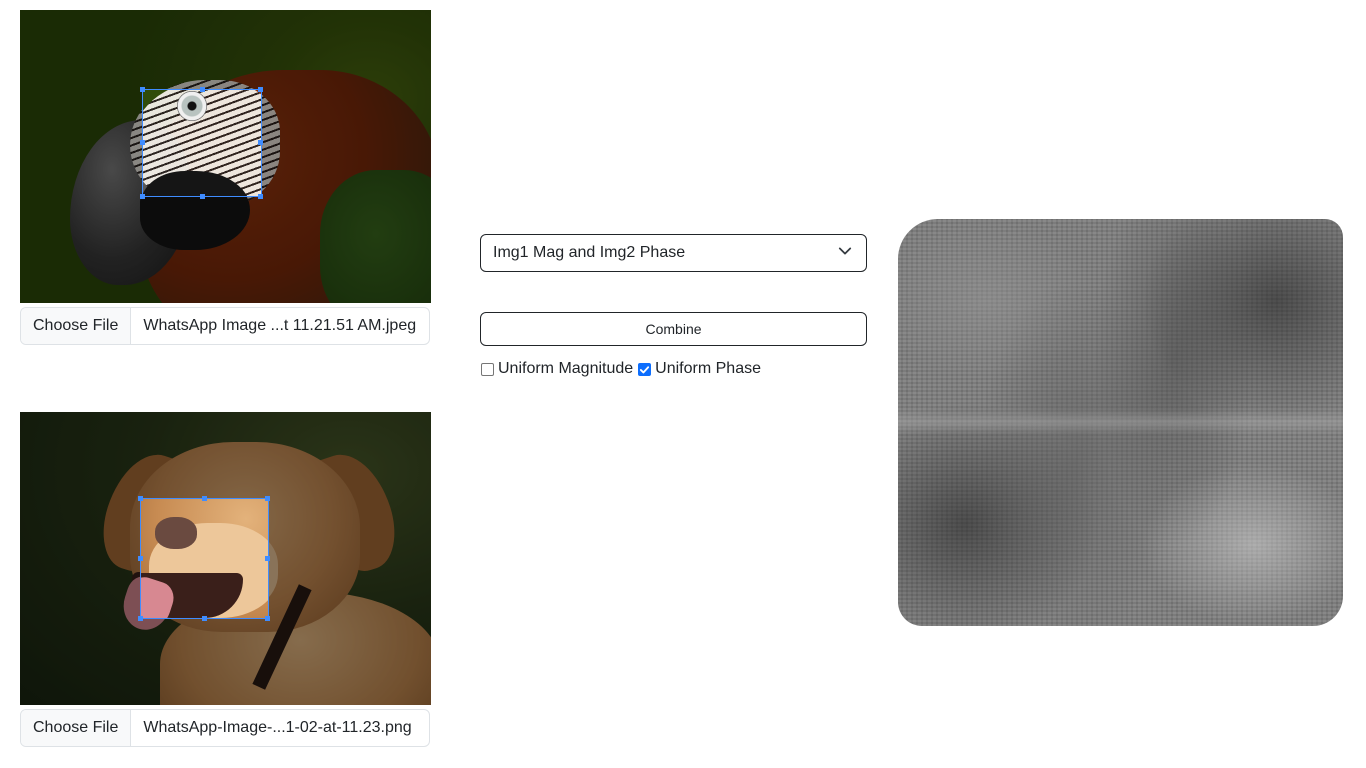 Image resolution: width=1366 pixels, height=768 pixels. Describe the element at coordinates (845, 253) in the screenshot. I see `chevron-down-icon` at that location.